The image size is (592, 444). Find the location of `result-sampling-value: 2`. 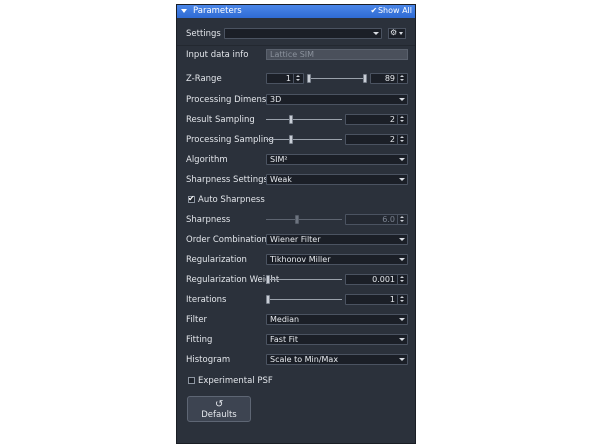

result-sampling-value: 2 is located at coordinates (392, 119).